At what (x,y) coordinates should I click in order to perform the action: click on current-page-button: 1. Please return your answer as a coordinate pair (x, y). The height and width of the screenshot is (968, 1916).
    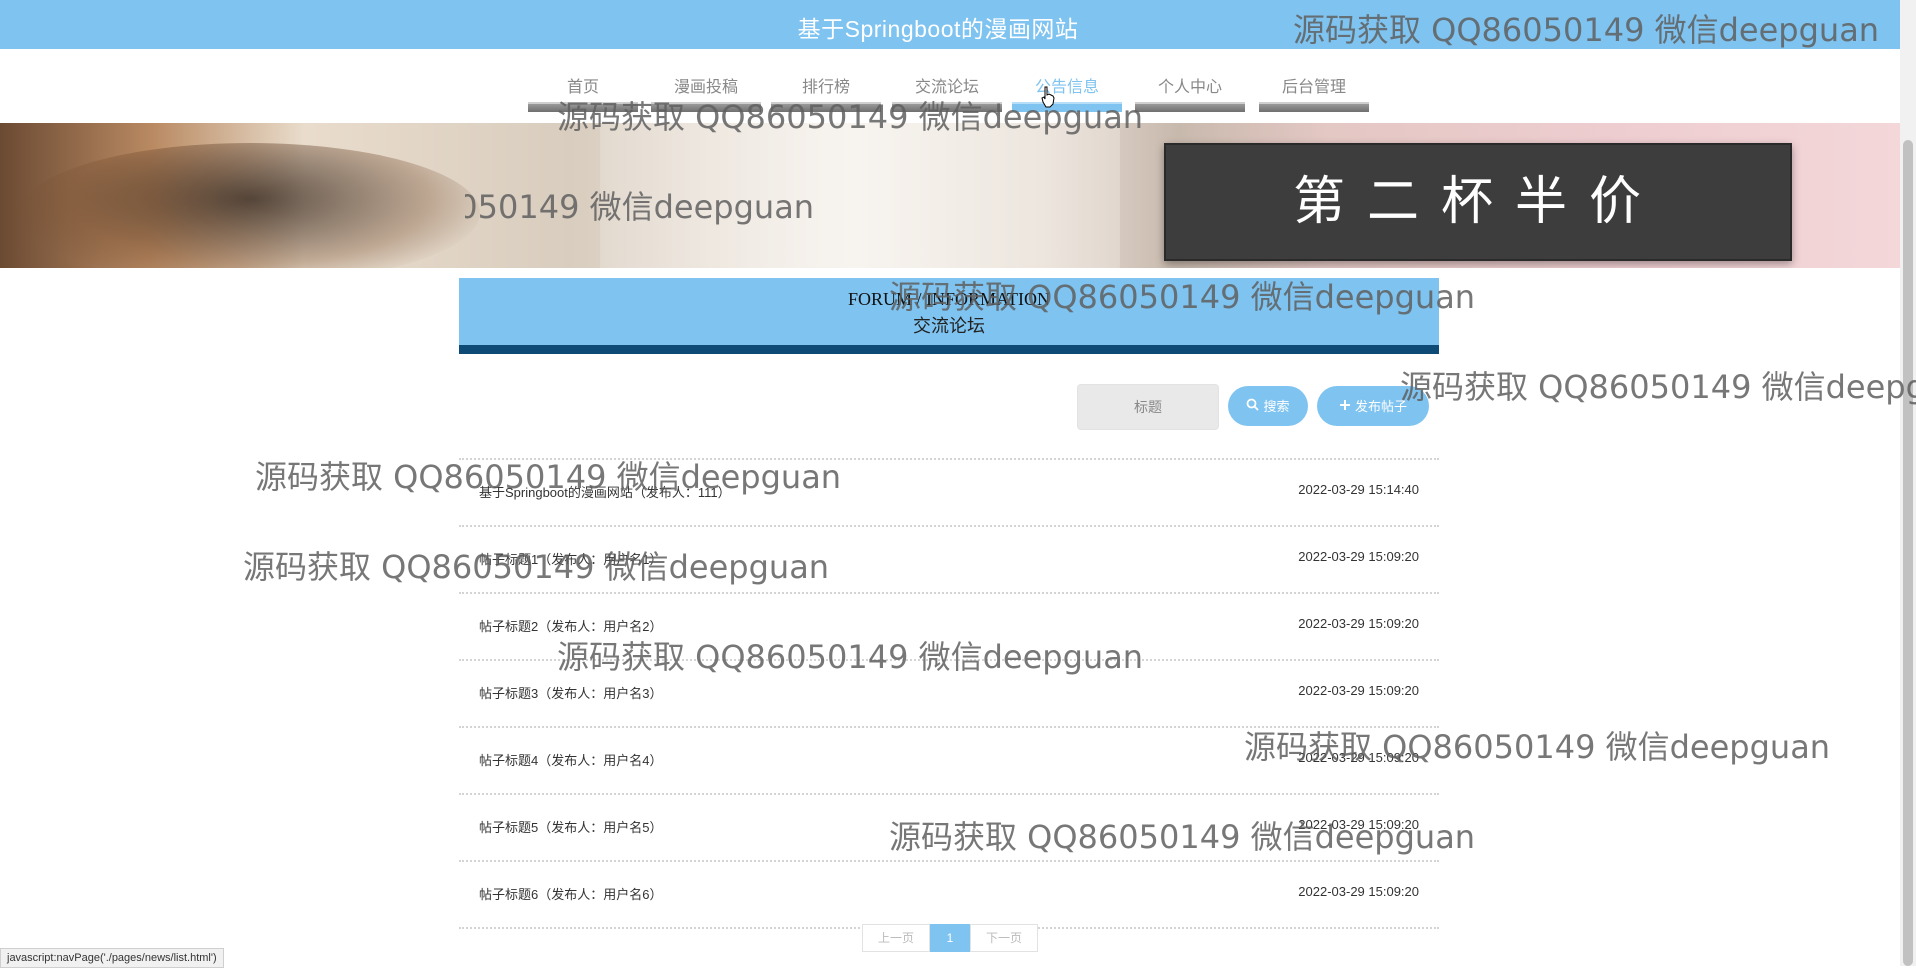
    Looking at the image, I should click on (950, 938).